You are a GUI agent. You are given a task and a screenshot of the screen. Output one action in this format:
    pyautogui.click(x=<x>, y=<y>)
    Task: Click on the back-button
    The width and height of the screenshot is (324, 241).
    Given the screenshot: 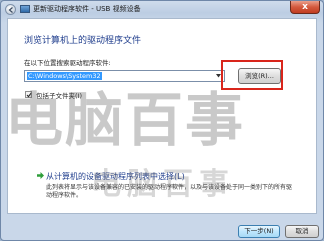 What is the action you would take?
    pyautogui.click(x=10, y=9)
    